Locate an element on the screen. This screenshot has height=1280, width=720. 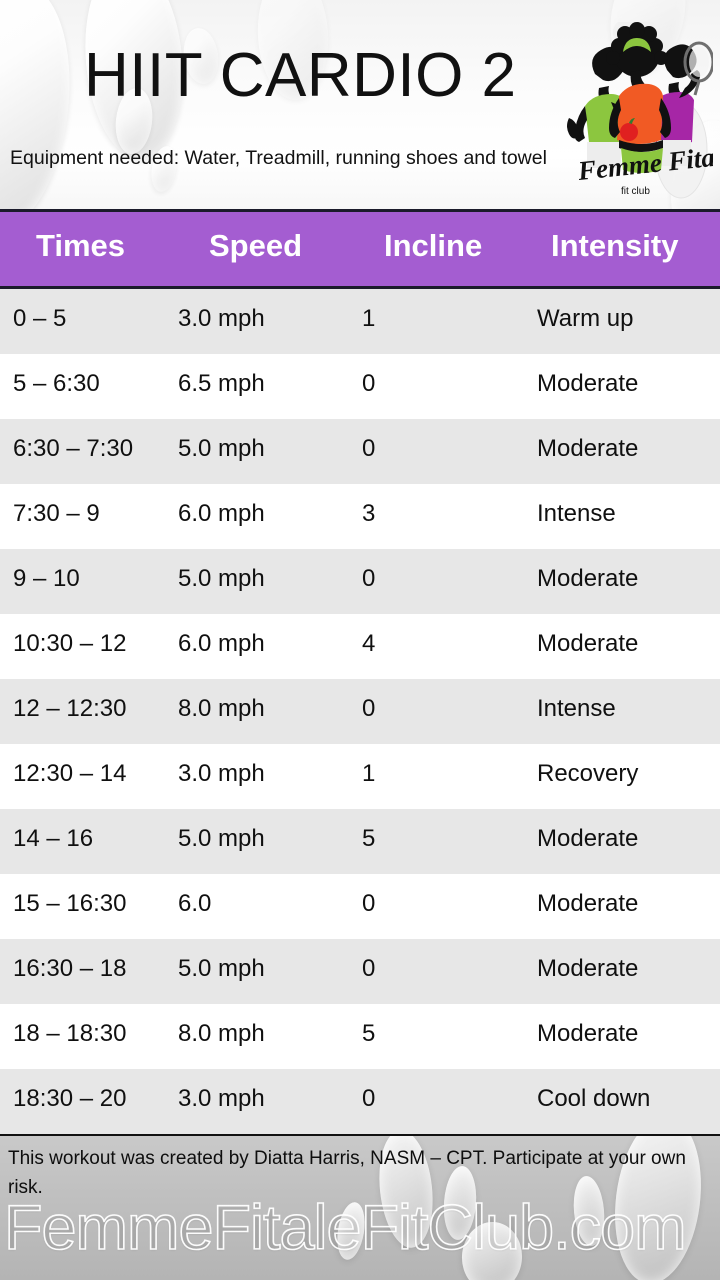
column-header-speed: Speed is located at coordinates (256, 245).